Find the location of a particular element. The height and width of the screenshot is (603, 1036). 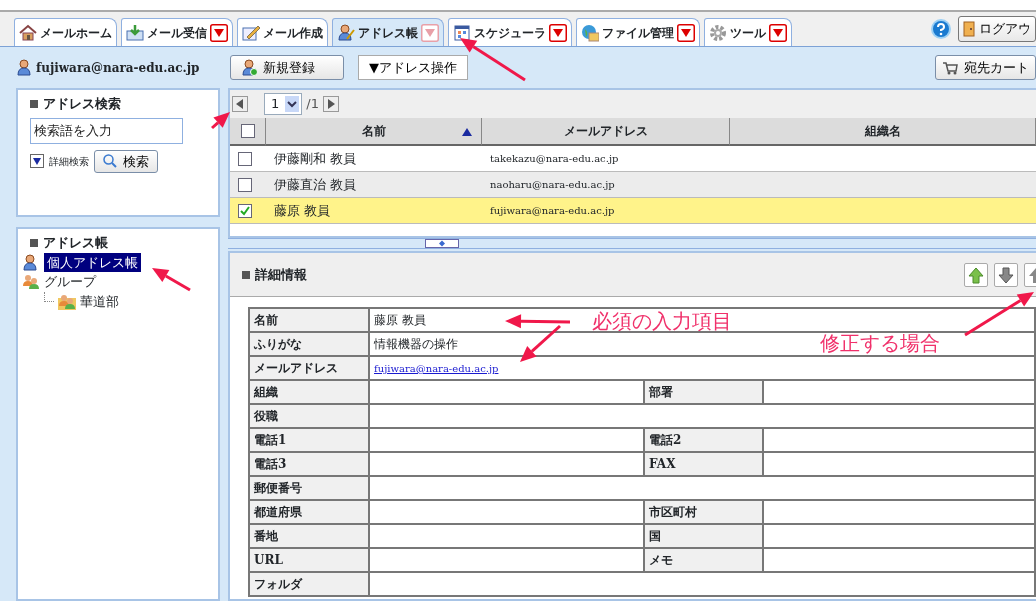

tab: ファイル管理 is located at coordinates (638, 32).